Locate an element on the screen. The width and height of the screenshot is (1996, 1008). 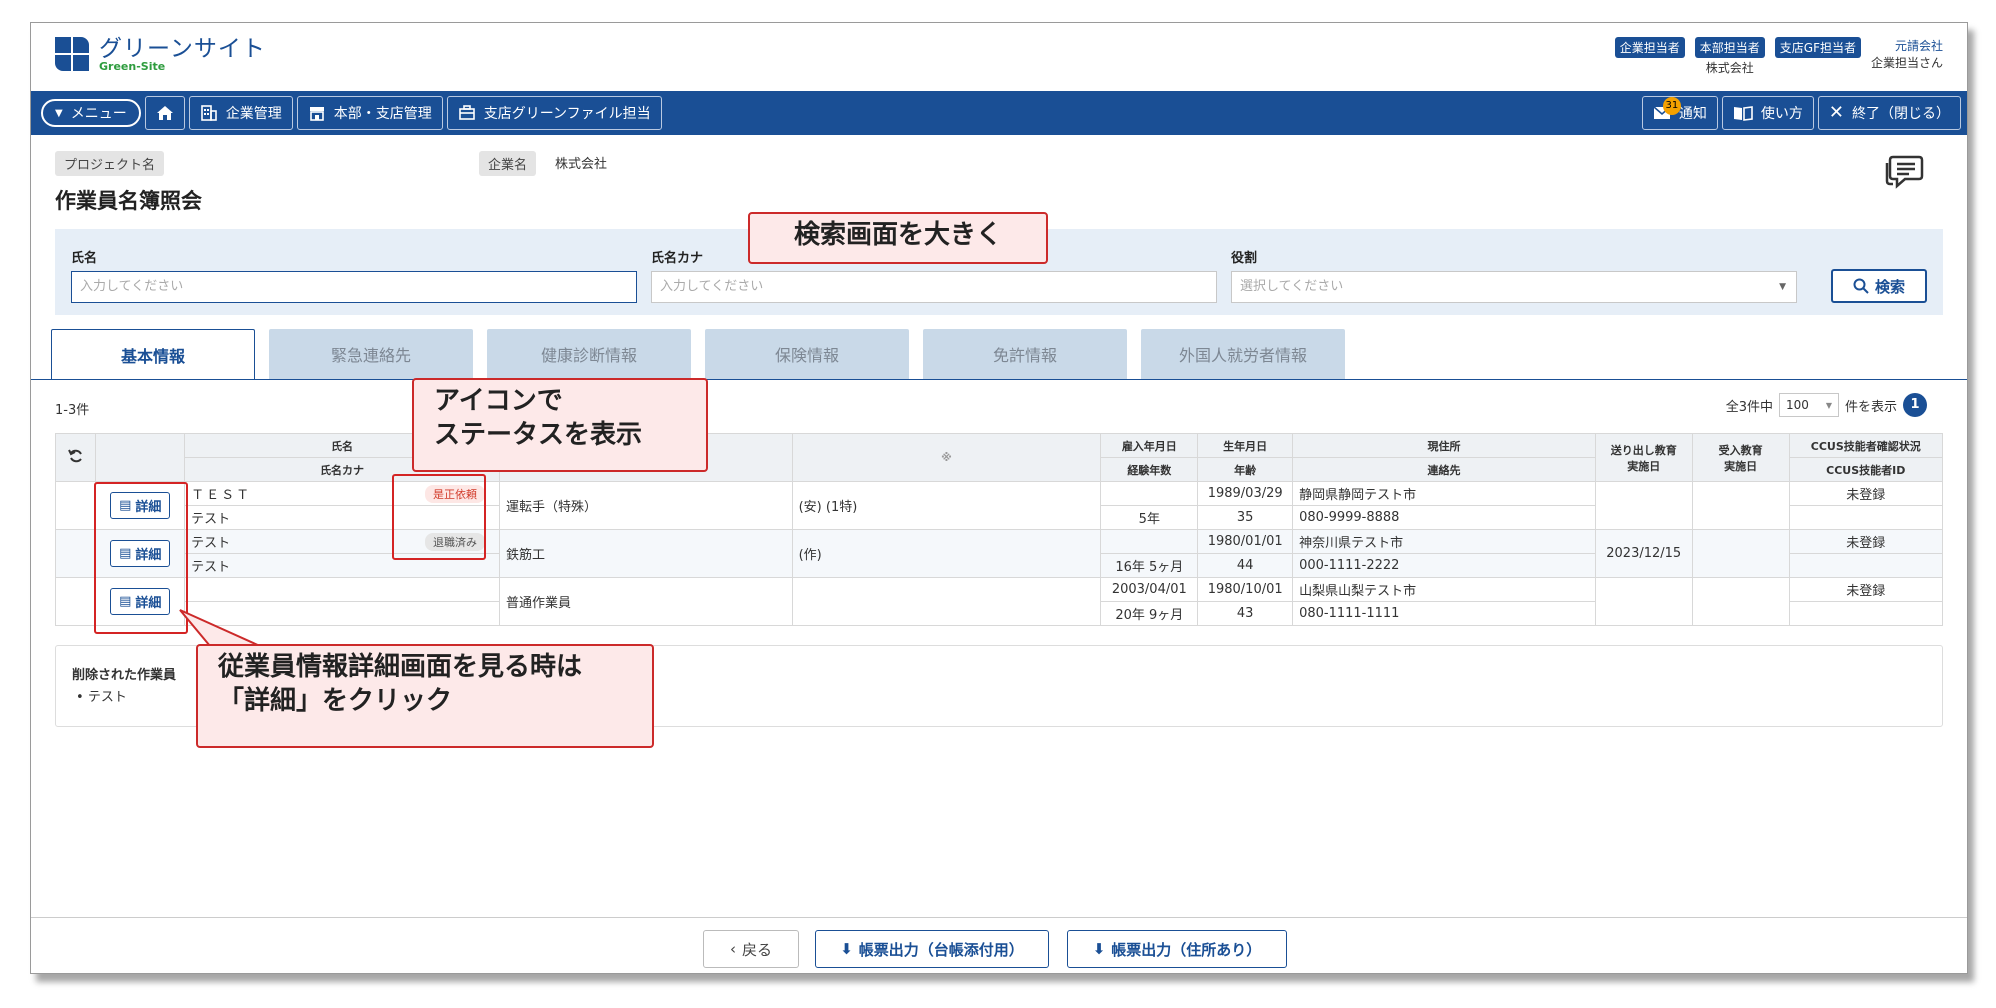
logo-jp: グリーンサイト is located at coordinates (182, 49).